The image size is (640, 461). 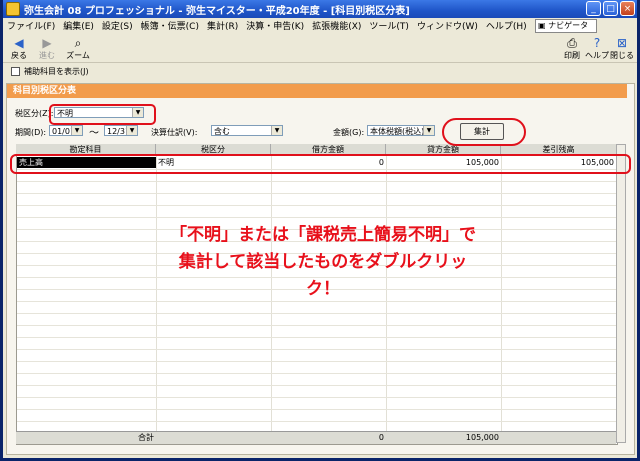 What do you see at coordinates (593, 8) in the screenshot?
I see `minimize-button: _` at bounding box center [593, 8].